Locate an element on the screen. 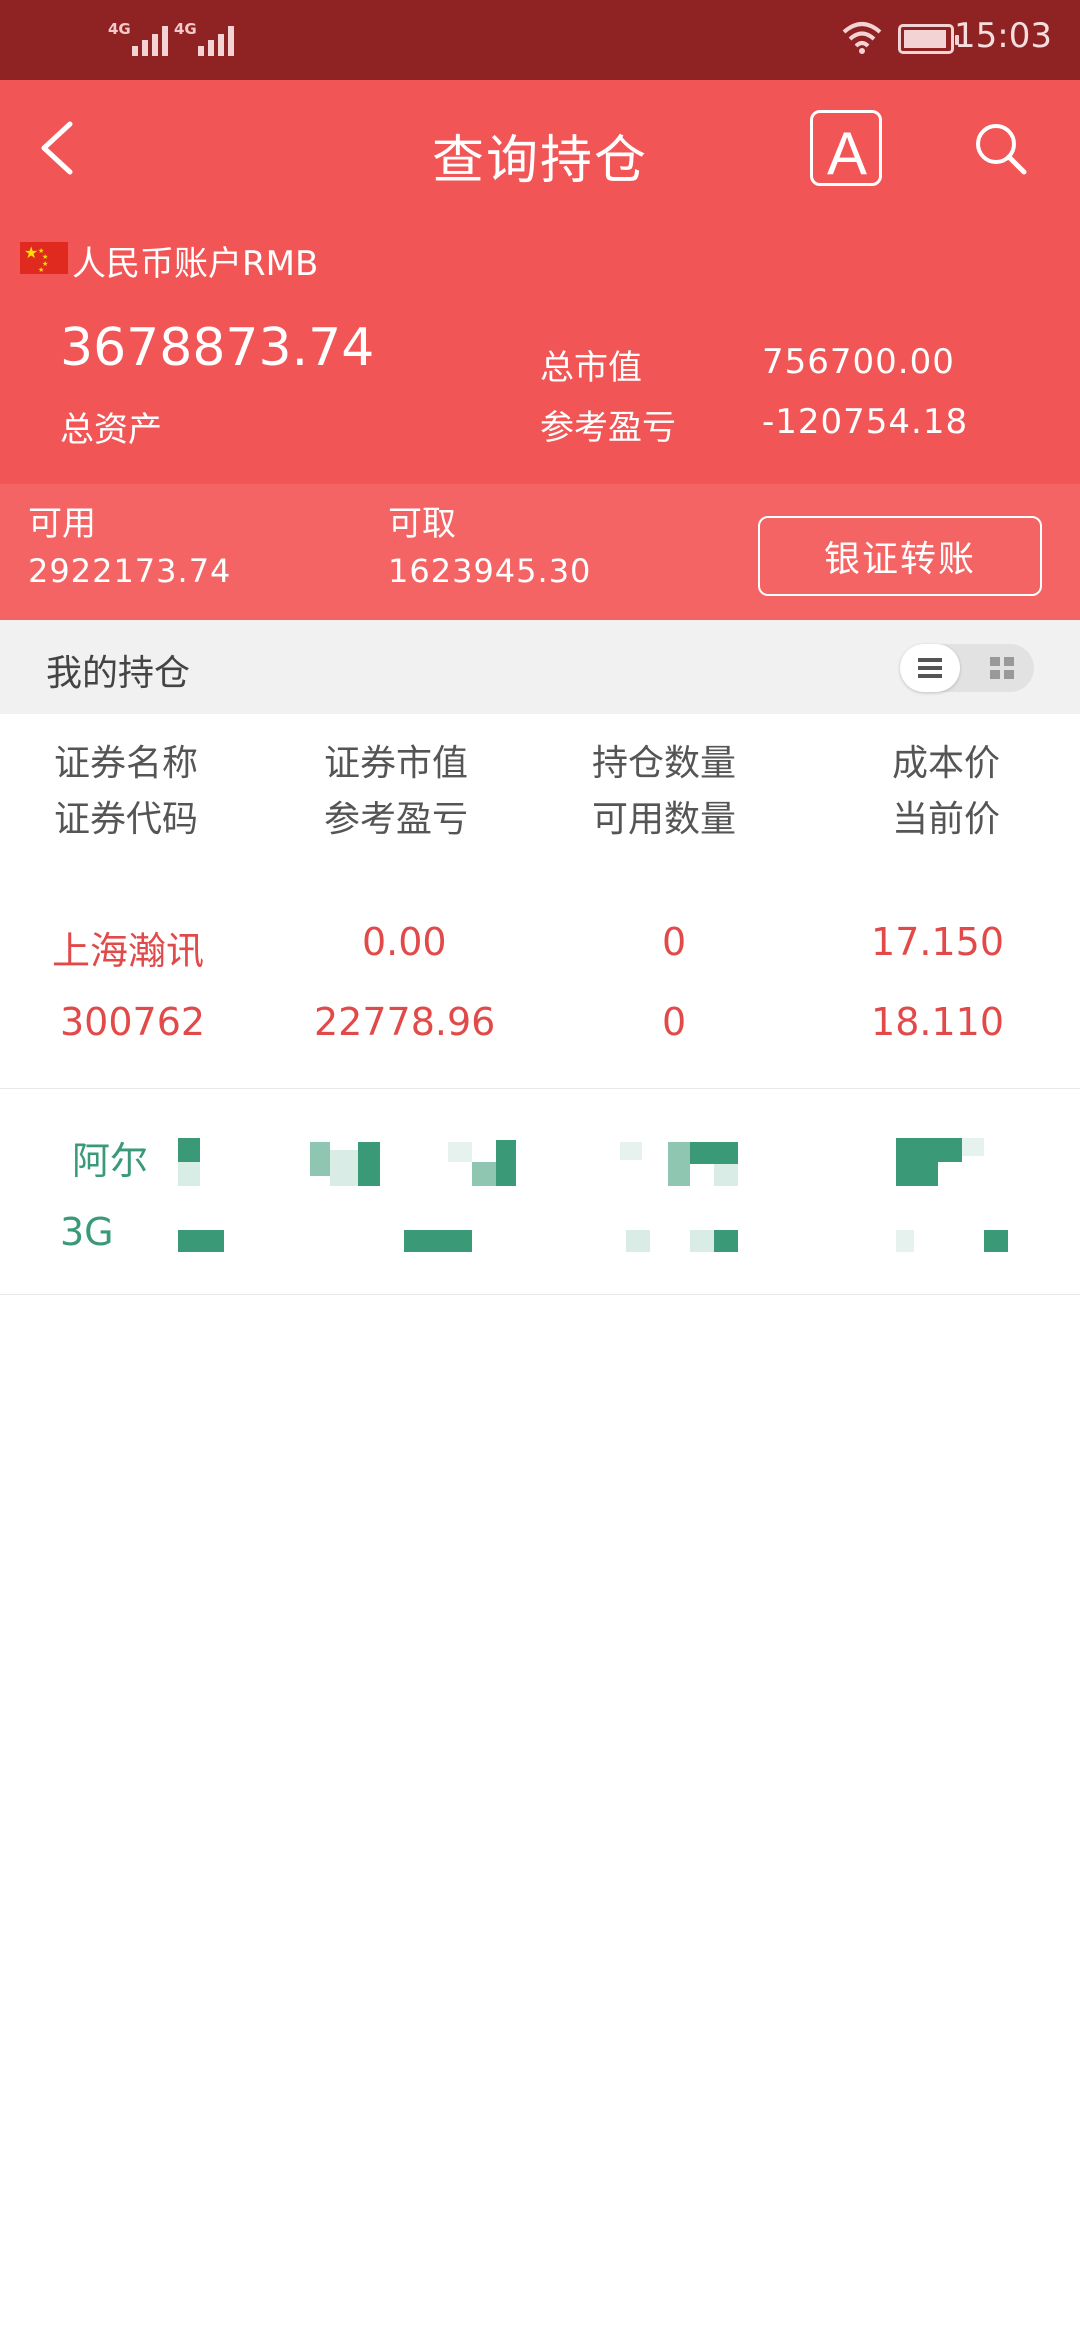  signal-indicator-2: 4G is located at coordinates (185, 29).